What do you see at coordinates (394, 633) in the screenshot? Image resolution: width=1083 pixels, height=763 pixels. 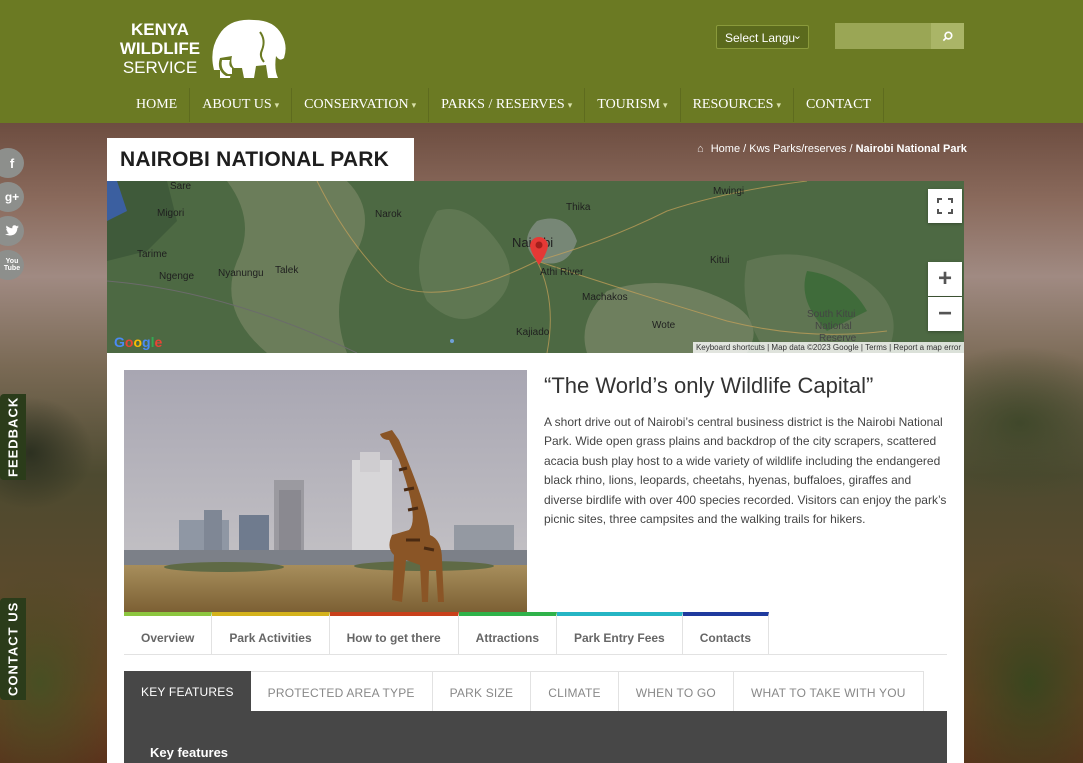 I see `tab-how-to-get-there: How to get there` at bounding box center [394, 633].